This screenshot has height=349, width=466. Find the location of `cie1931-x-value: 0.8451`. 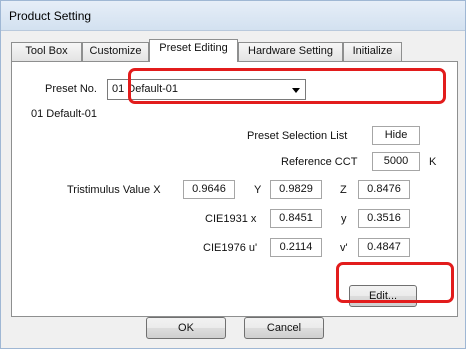

cie1931-x-value: 0.8451 is located at coordinates (296, 218).